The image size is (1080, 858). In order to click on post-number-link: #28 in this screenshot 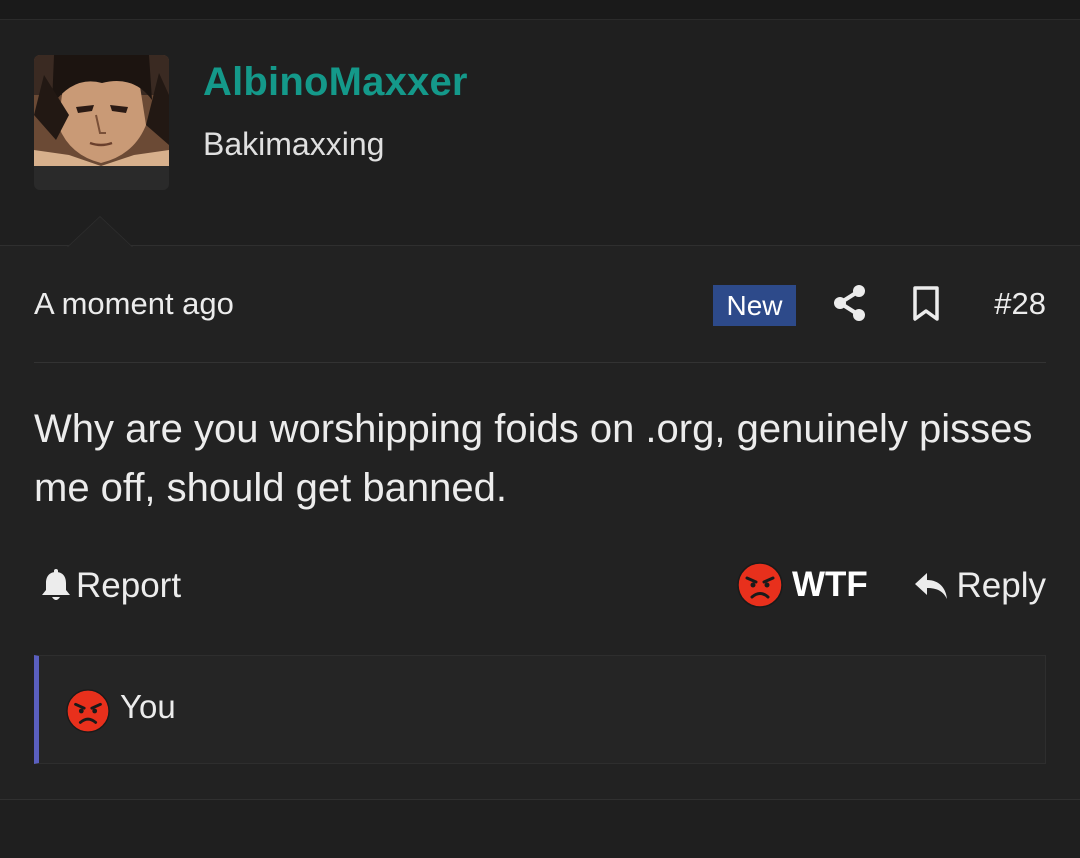, I will do `click(1020, 304)`.